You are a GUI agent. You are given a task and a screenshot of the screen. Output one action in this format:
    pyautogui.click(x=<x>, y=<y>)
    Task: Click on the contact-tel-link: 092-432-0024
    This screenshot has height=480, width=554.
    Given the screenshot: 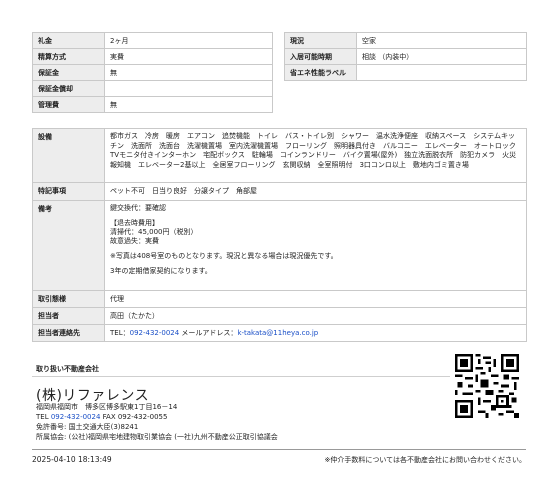 What is the action you would take?
    pyautogui.click(x=155, y=333)
    